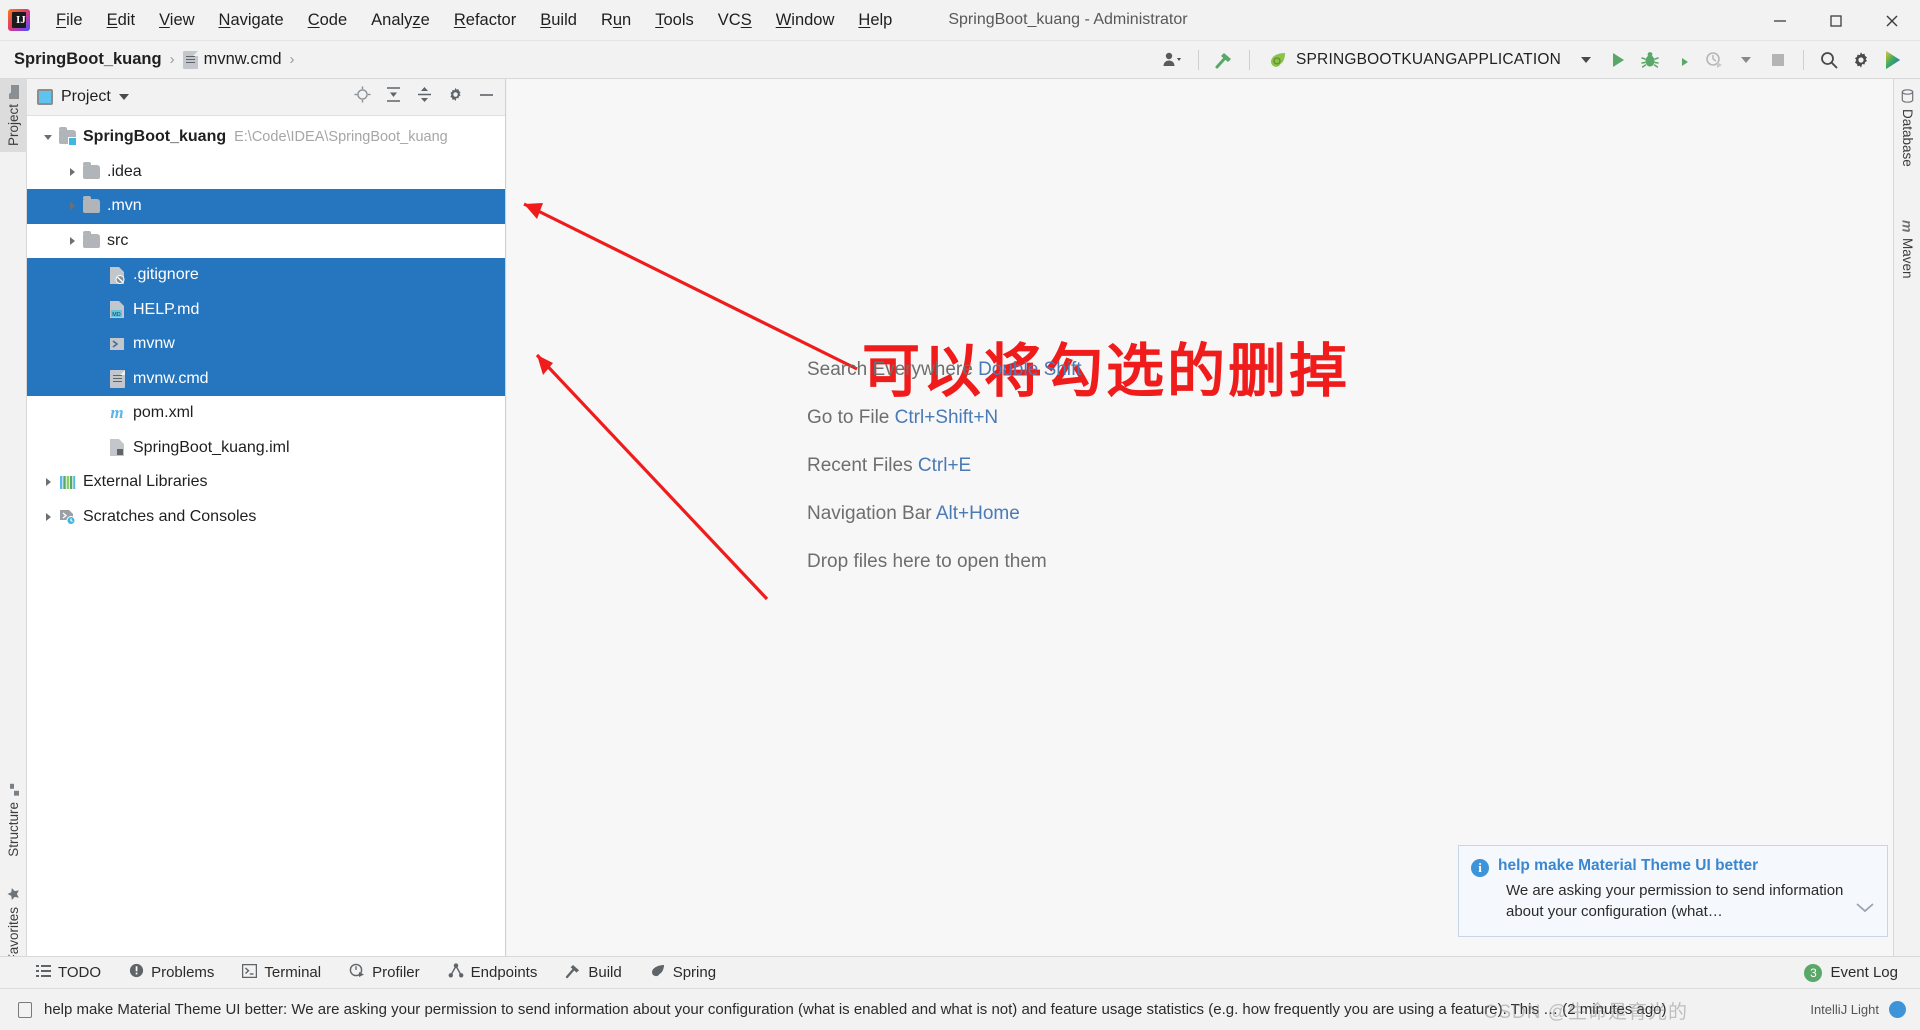 The image size is (1920, 1030). I want to click on tree-node: mvnw.cmd, so click(266, 378).